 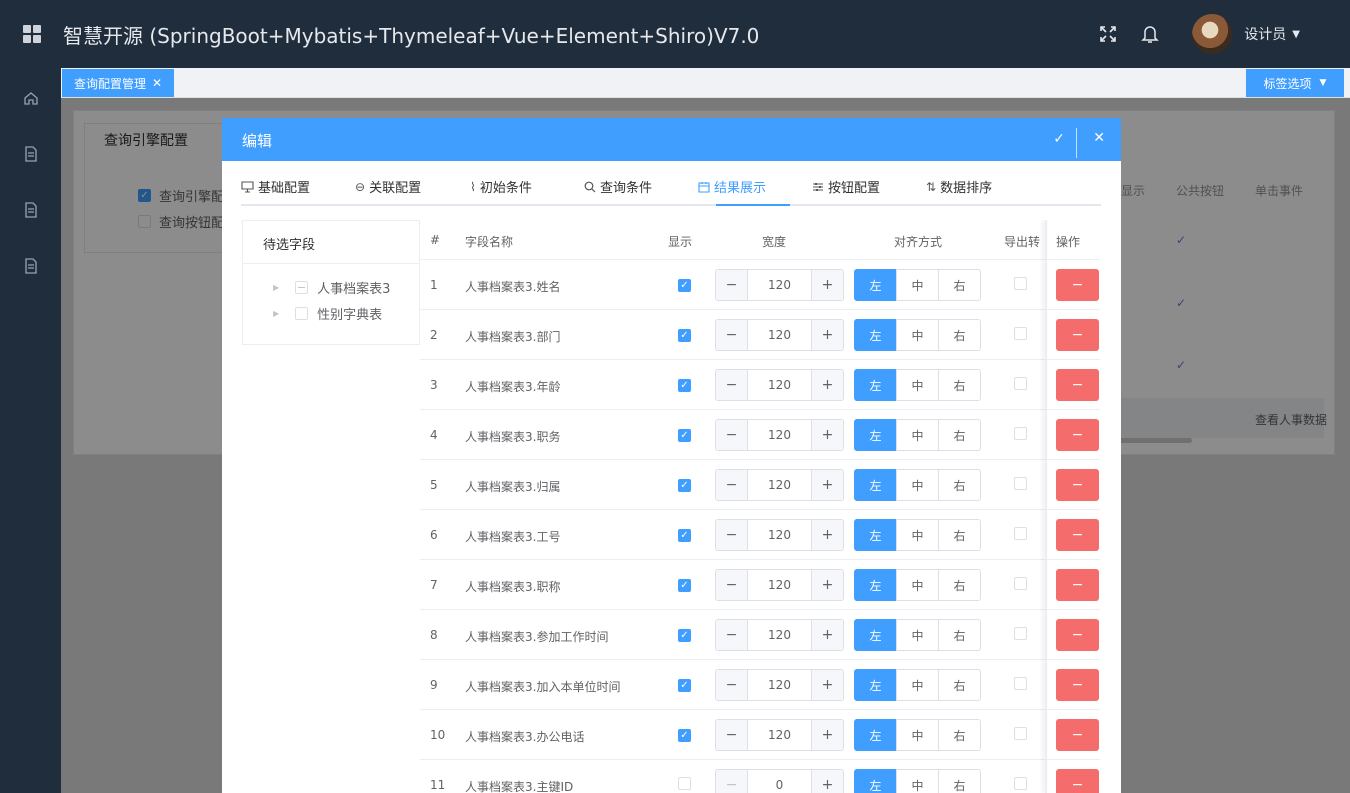 What do you see at coordinates (302, 287) in the screenshot?
I see `checkbox-indeterminate-icon` at bounding box center [302, 287].